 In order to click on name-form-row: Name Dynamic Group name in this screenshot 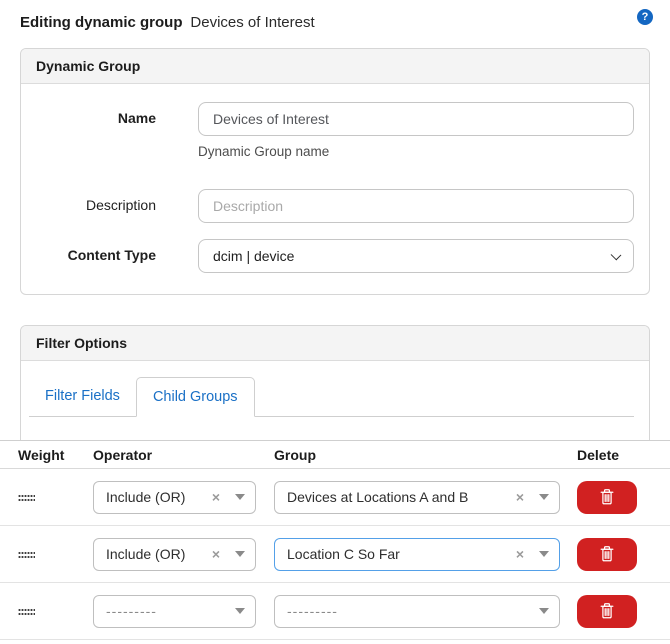, I will do `click(335, 130)`.